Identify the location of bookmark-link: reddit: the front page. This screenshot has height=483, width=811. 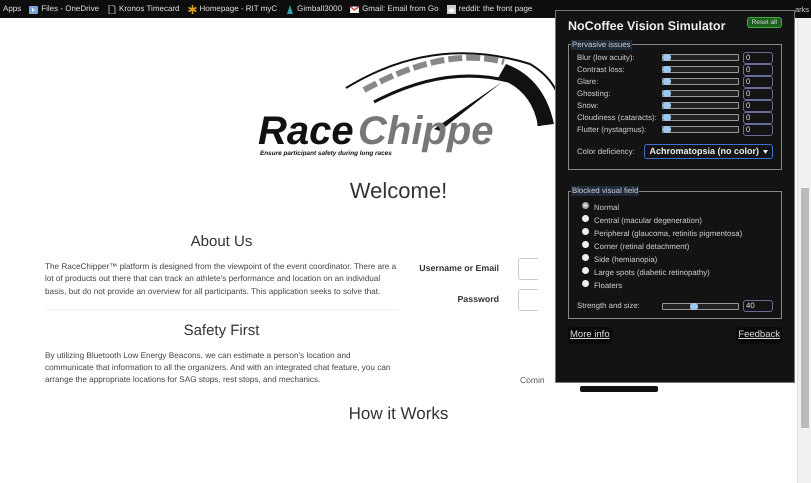
(495, 9).